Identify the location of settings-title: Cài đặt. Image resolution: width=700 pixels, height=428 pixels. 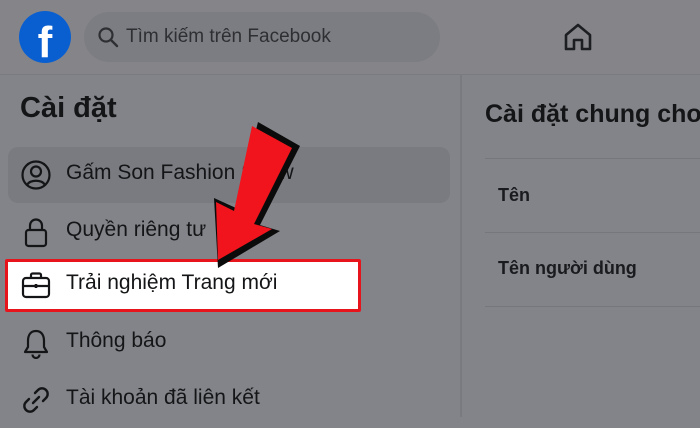
(68, 108).